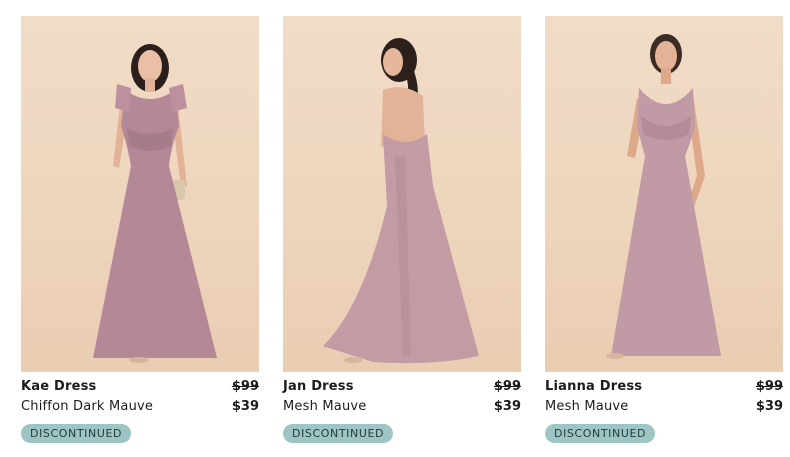  Describe the element at coordinates (58, 386) in the screenshot. I see `product-name: Kae Dress` at that location.